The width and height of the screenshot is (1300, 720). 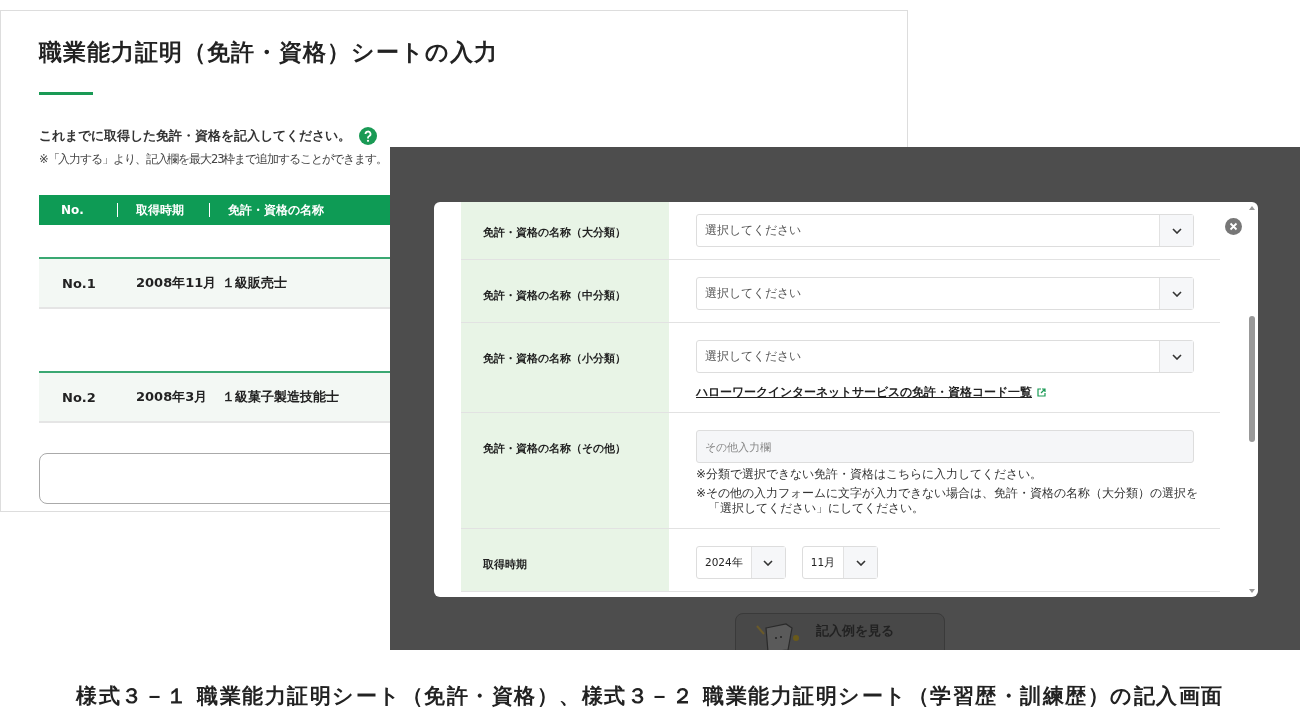 What do you see at coordinates (565, 560) in the screenshot?
I see `field-label: 取得時期` at bounding box center [565, 560].